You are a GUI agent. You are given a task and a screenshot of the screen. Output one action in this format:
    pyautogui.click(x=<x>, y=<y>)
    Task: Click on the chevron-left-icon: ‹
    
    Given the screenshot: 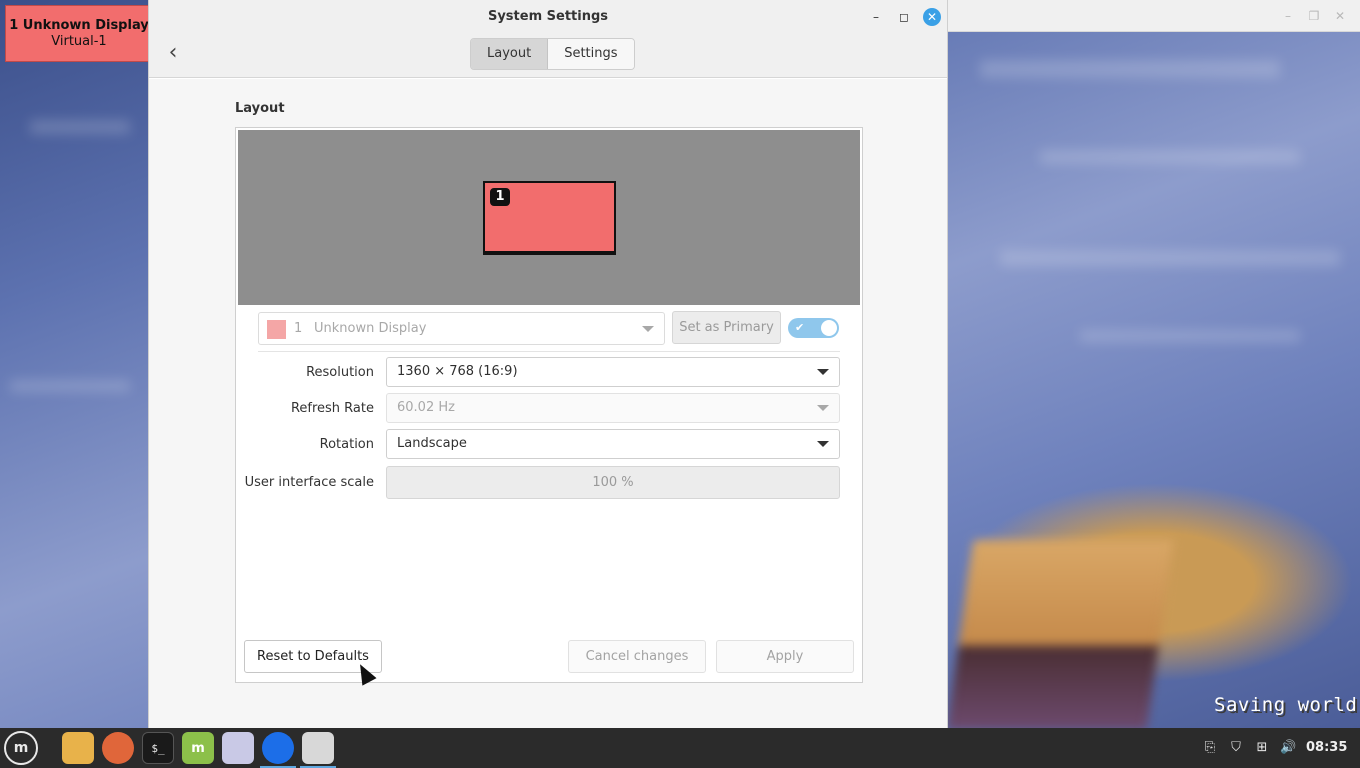 What is the action you would take?
    pyautogui.click(x=173, y=52)
    